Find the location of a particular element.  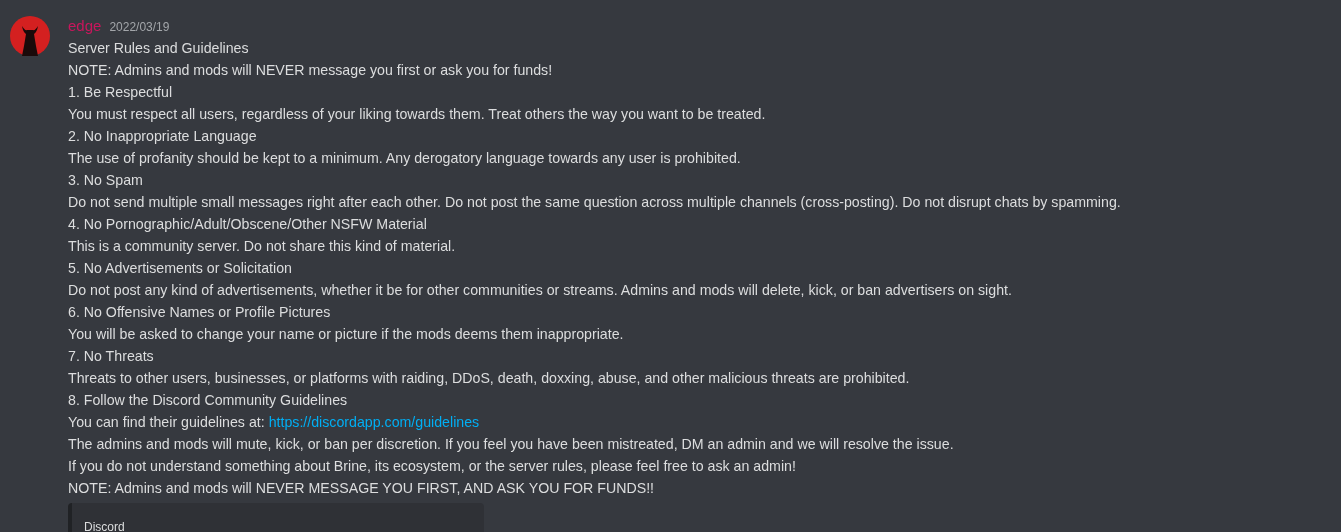

message-line: You can find their guidelines at: is located at coordinates (166, 422).